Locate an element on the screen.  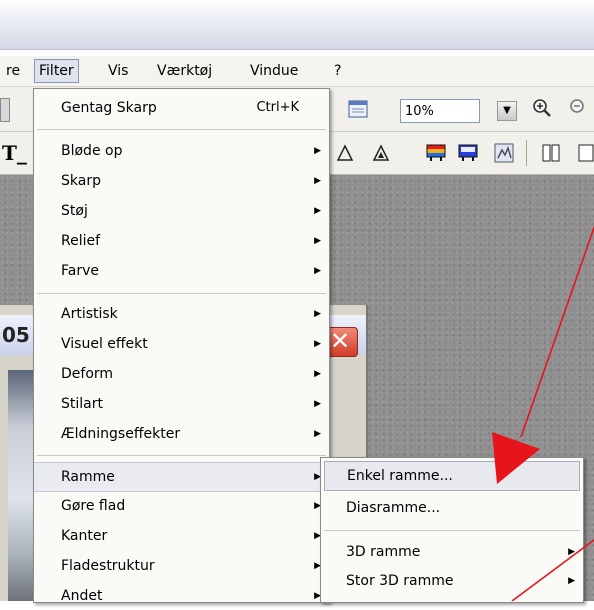
annotation-arrows is located at coordinates (543, 413).